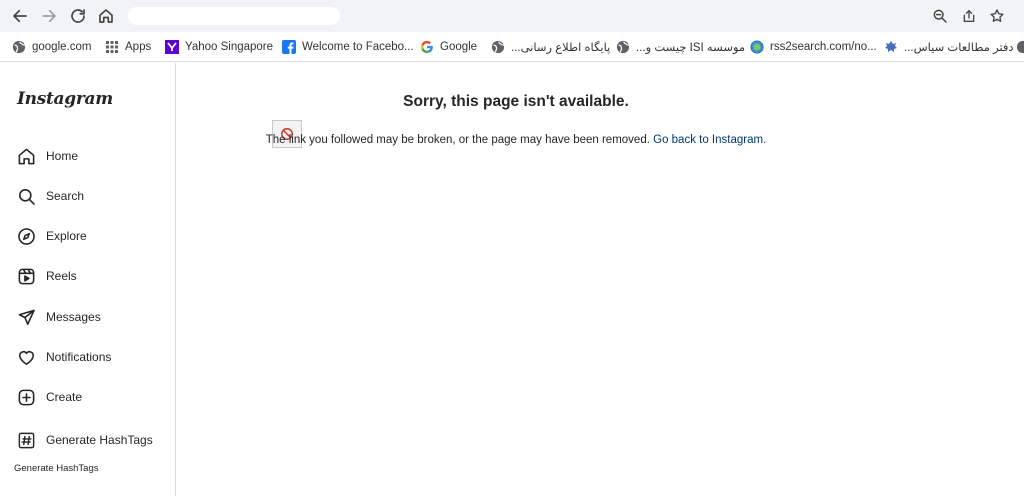  I want to click on share-button, so click(969, 16).